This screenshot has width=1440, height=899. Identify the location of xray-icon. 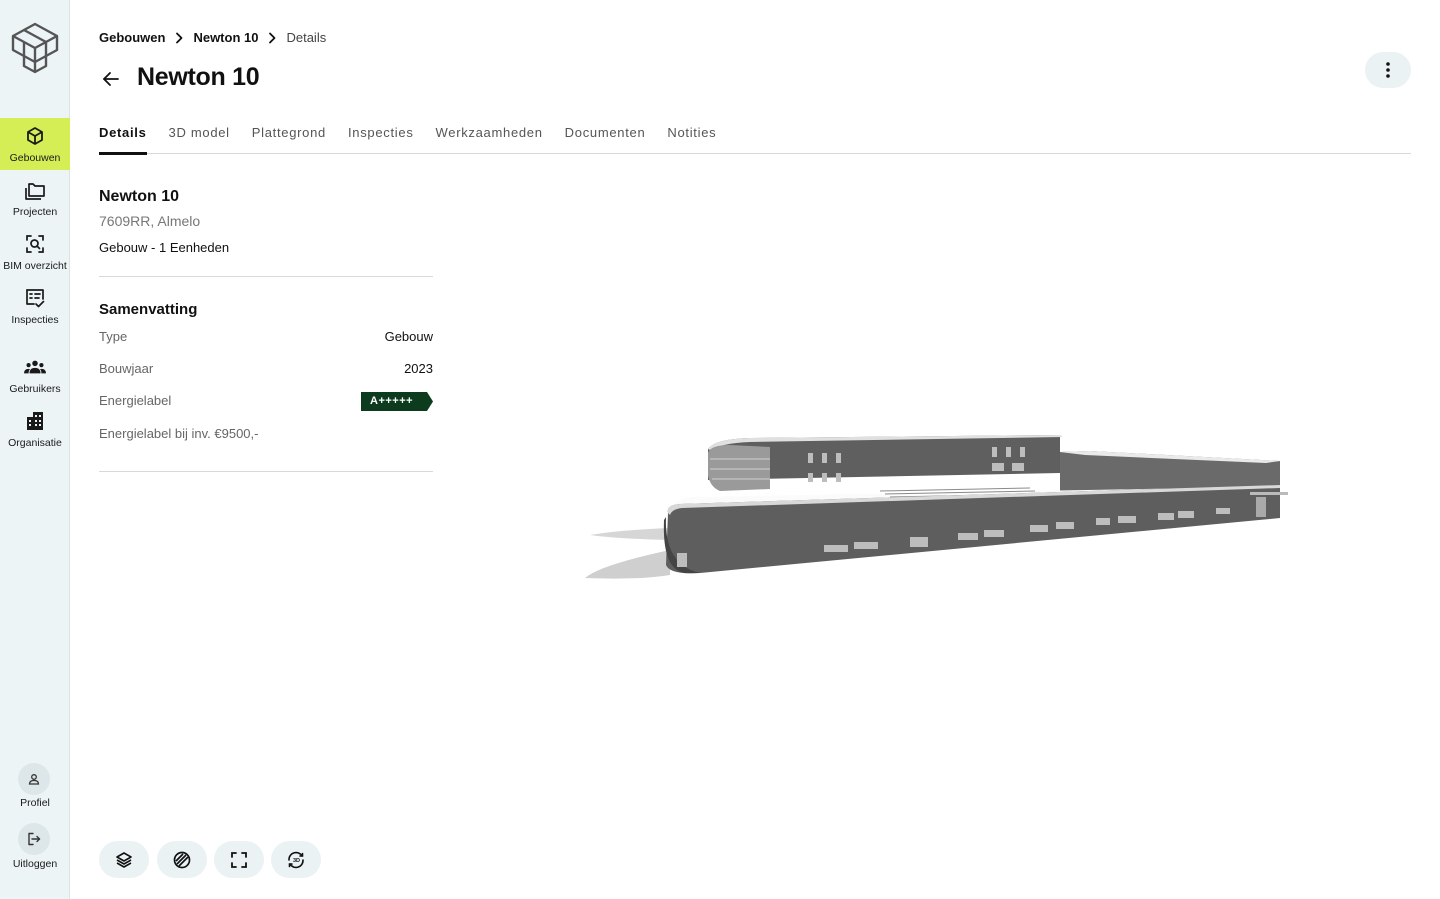
(182, 859).